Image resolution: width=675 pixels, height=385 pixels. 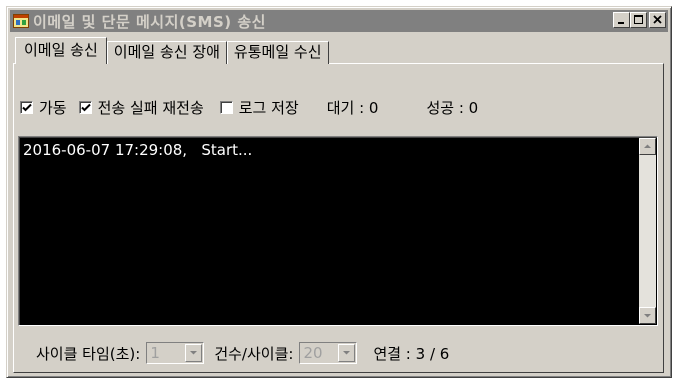 I want to click on tab-strip: 이메일 송신 이메일 송신 장애 유통메일 수신, so click(x=172, y=50).